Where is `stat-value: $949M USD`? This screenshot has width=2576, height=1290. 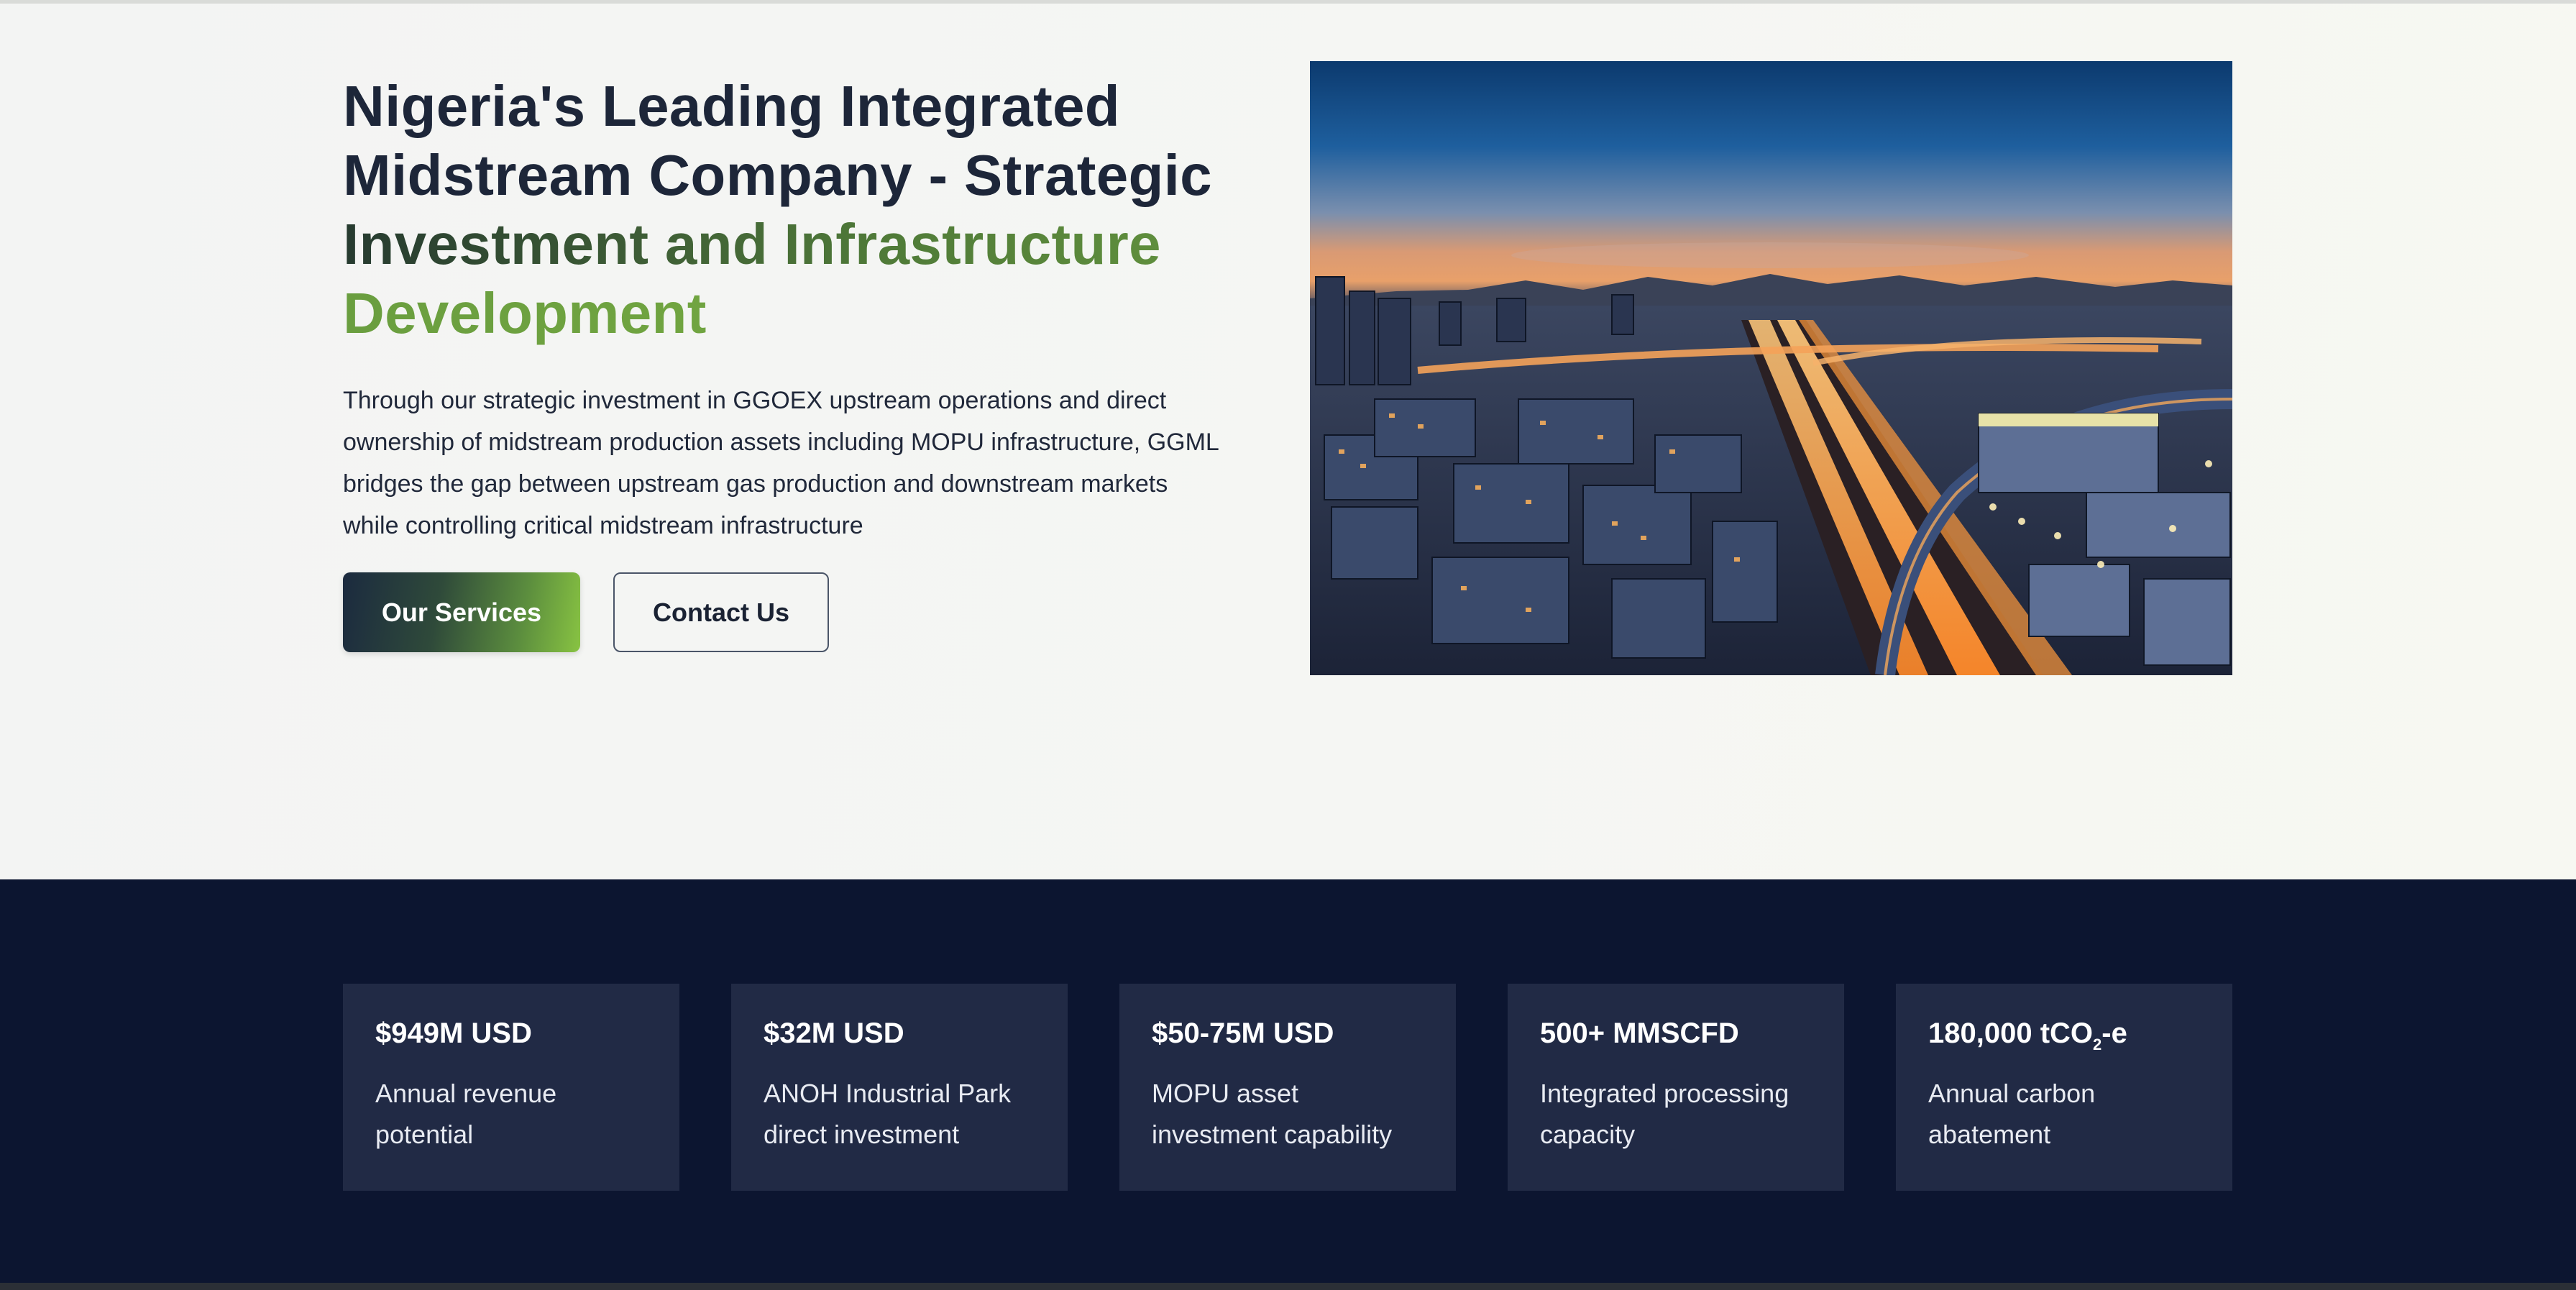 stat-value: $949M USD is located at coordinates (454, 1033).